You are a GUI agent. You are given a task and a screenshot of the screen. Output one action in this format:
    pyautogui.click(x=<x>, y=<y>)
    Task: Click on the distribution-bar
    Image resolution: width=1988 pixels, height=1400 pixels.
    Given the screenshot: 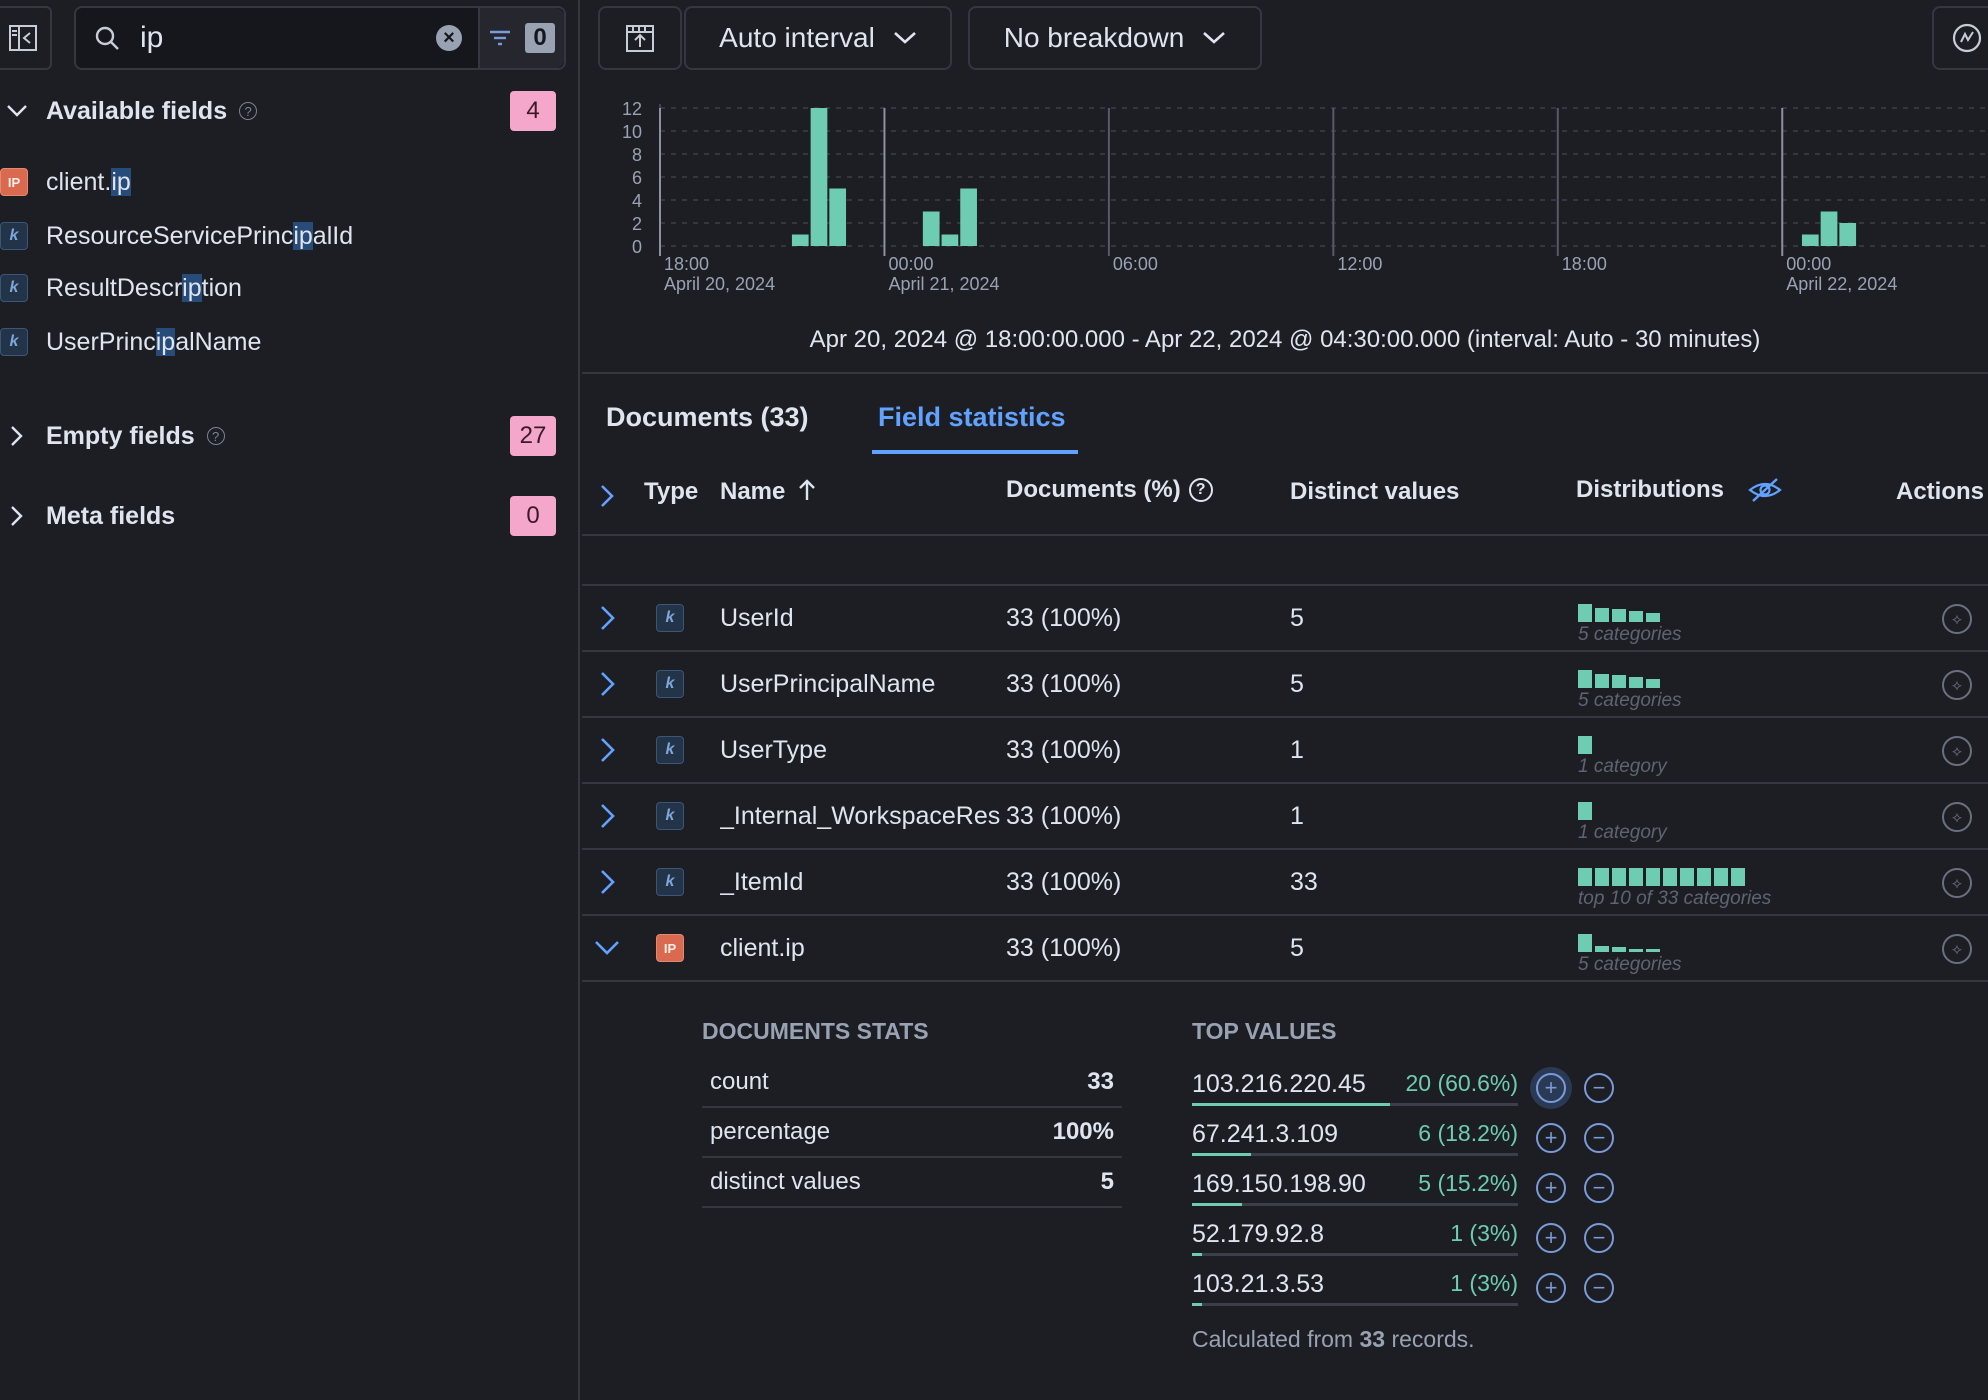 What is the action you would take?
    pyautogui.click(x=1602, y=949)
    